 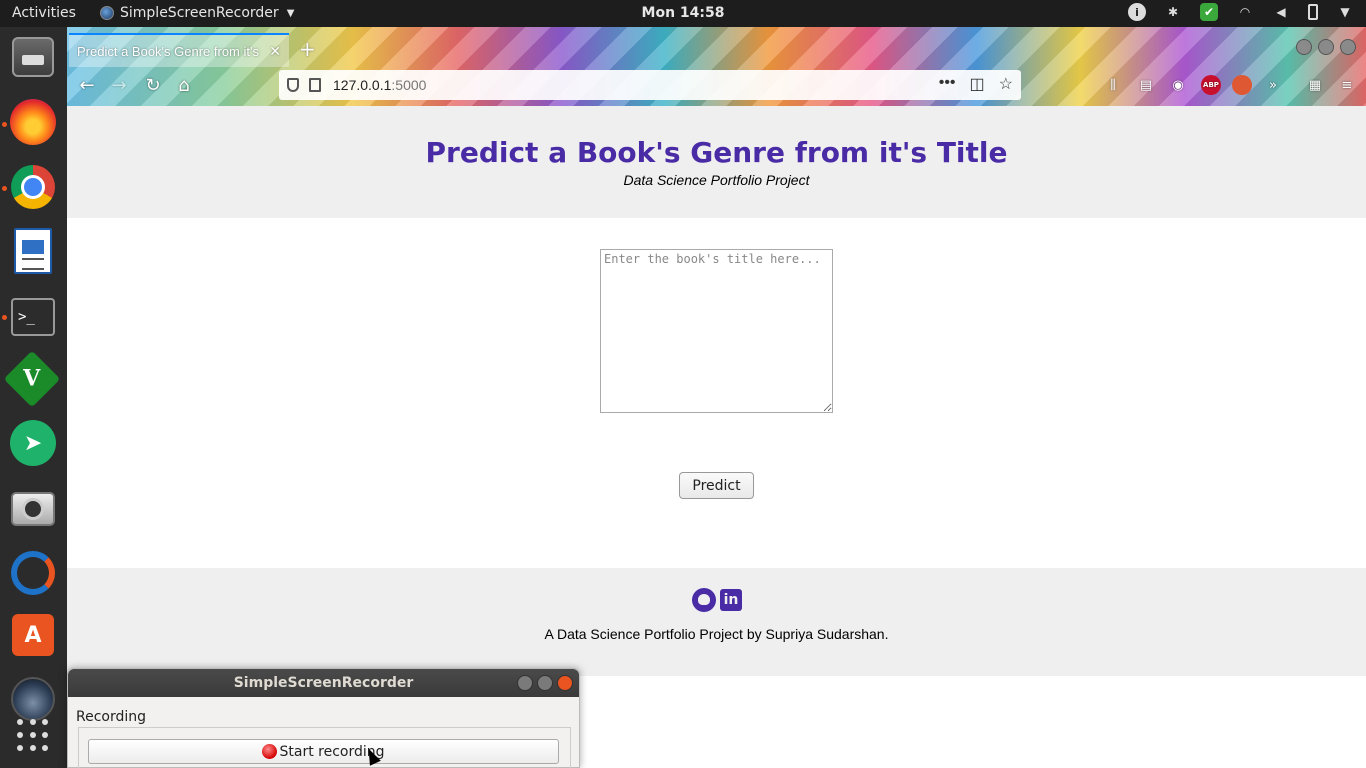 I want to click on software-store-icon: A, so click(x=33, y=635).